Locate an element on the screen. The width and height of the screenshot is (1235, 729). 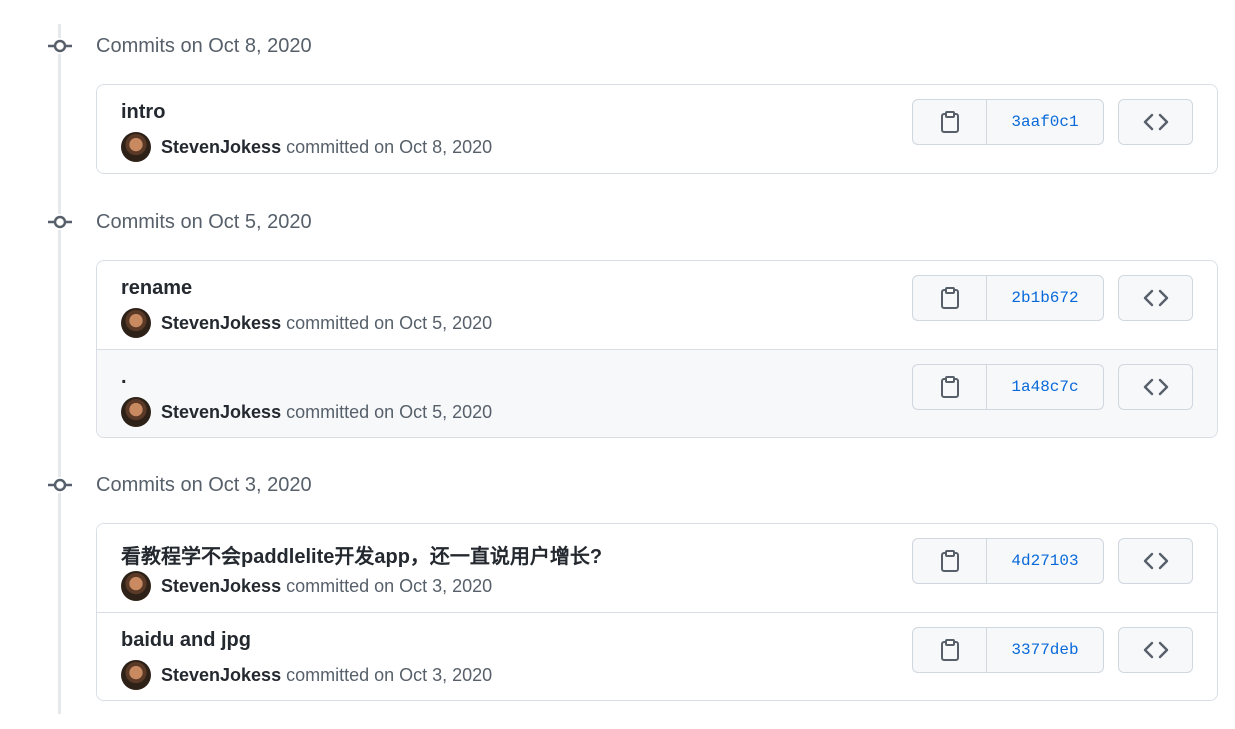
timeline-line is located at coordinates (59, 369).